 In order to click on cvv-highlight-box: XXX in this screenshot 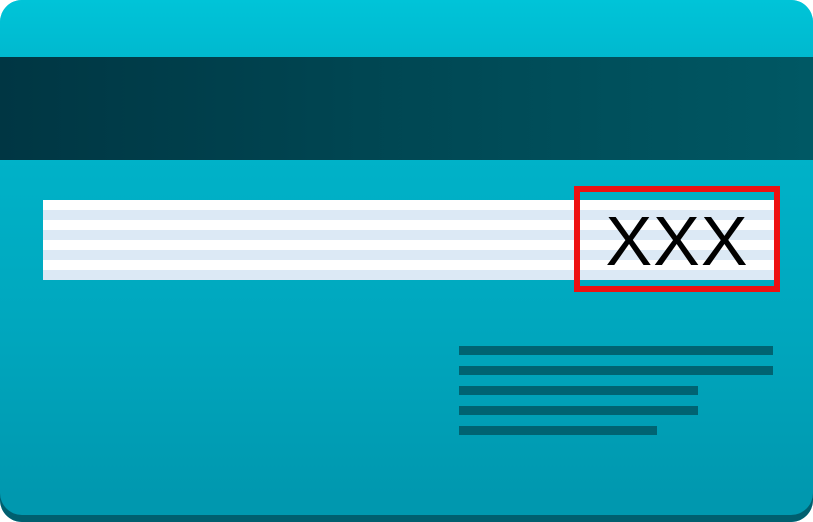, I will do `click(677, 239)`.